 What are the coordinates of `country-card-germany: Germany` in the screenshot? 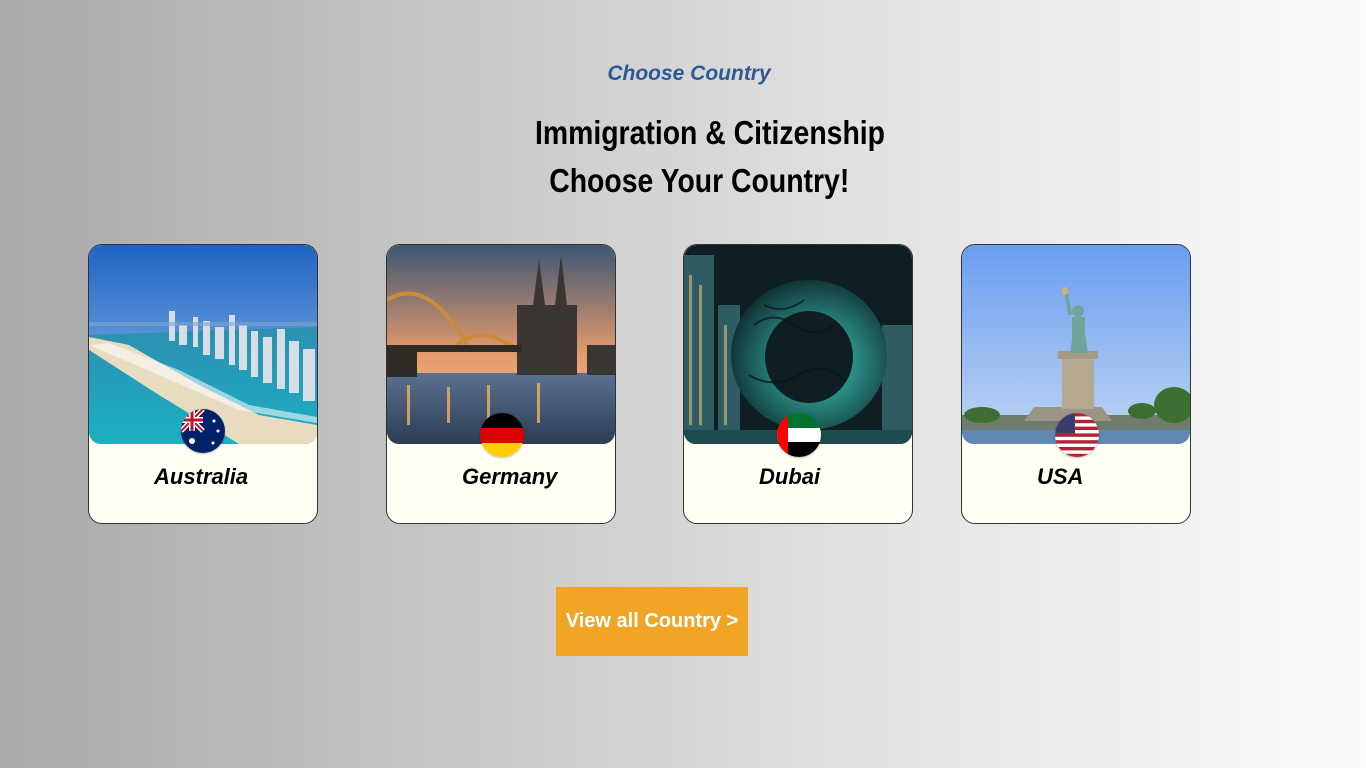 It's located at (501, 384).